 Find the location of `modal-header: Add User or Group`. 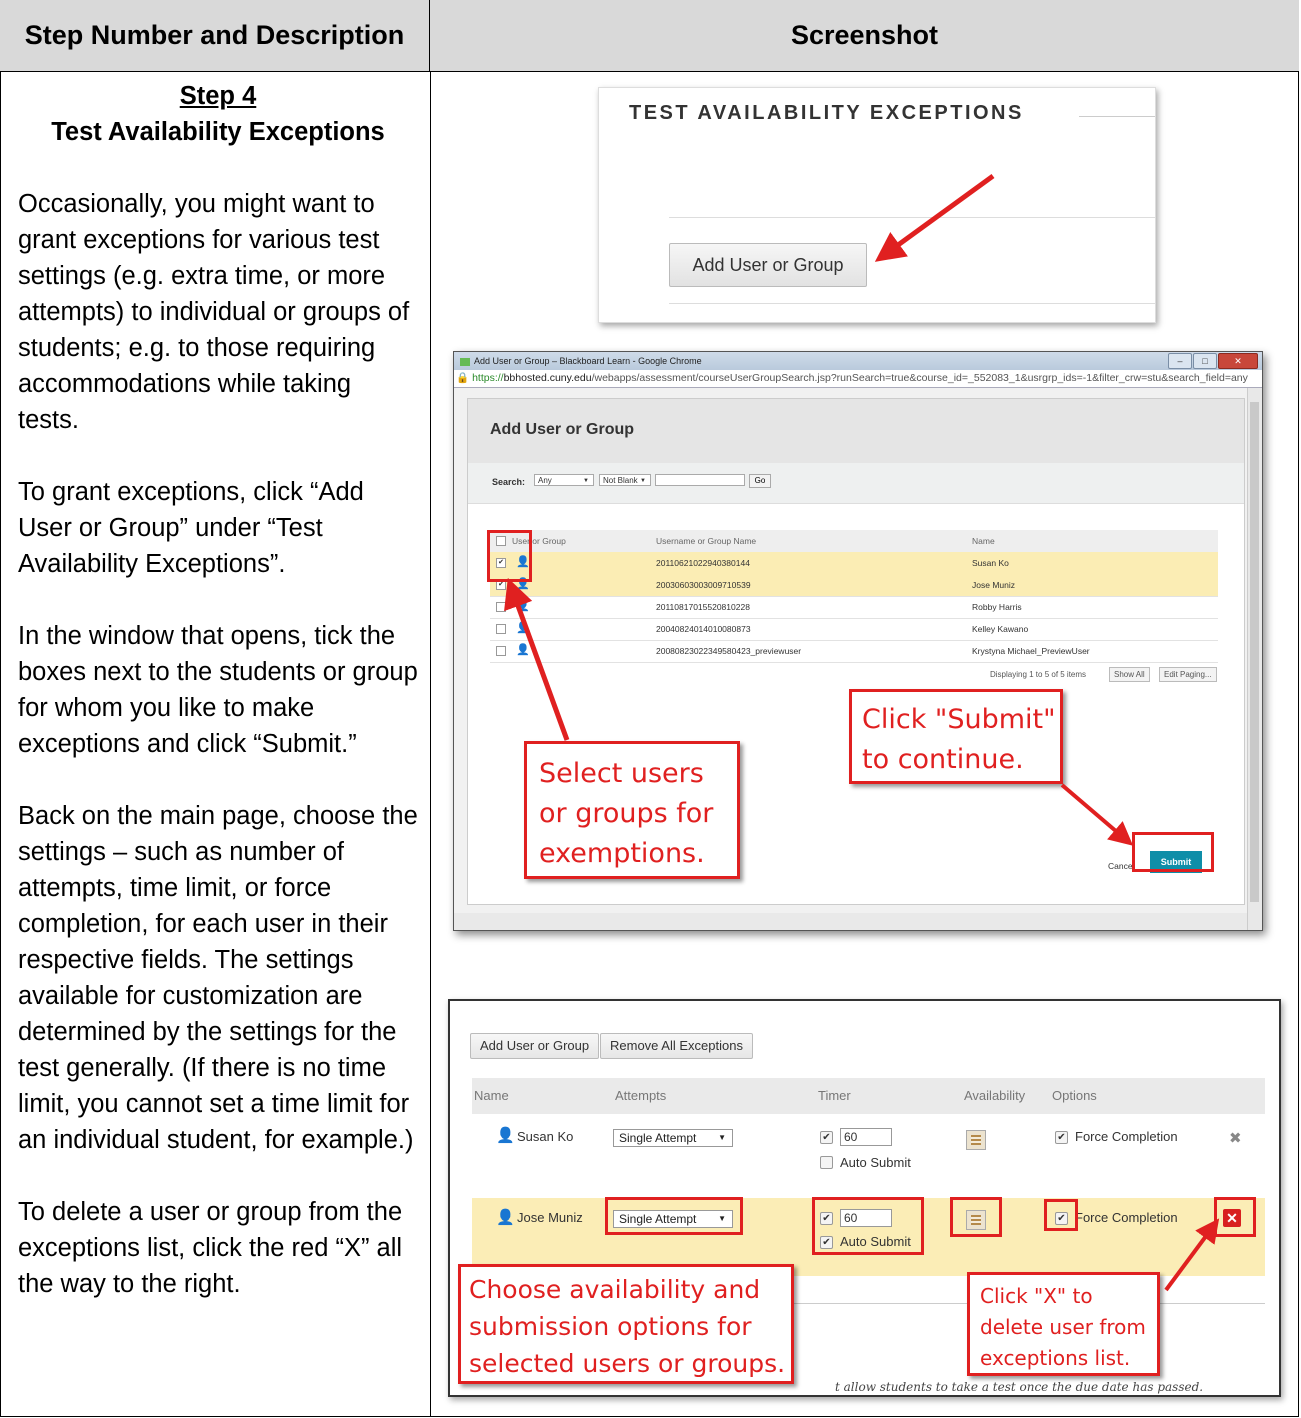

modal-header: Add User or Group is located at coordinates (856, 431).